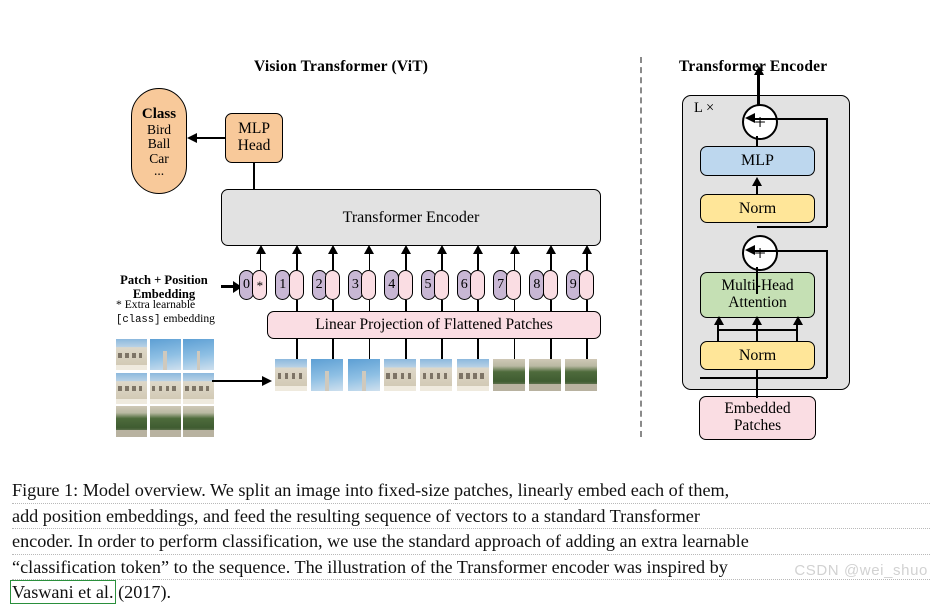 This screenshot has height=605, width=942. I want to click on citation-highlight: Vaswani et al., so click(63, 592).